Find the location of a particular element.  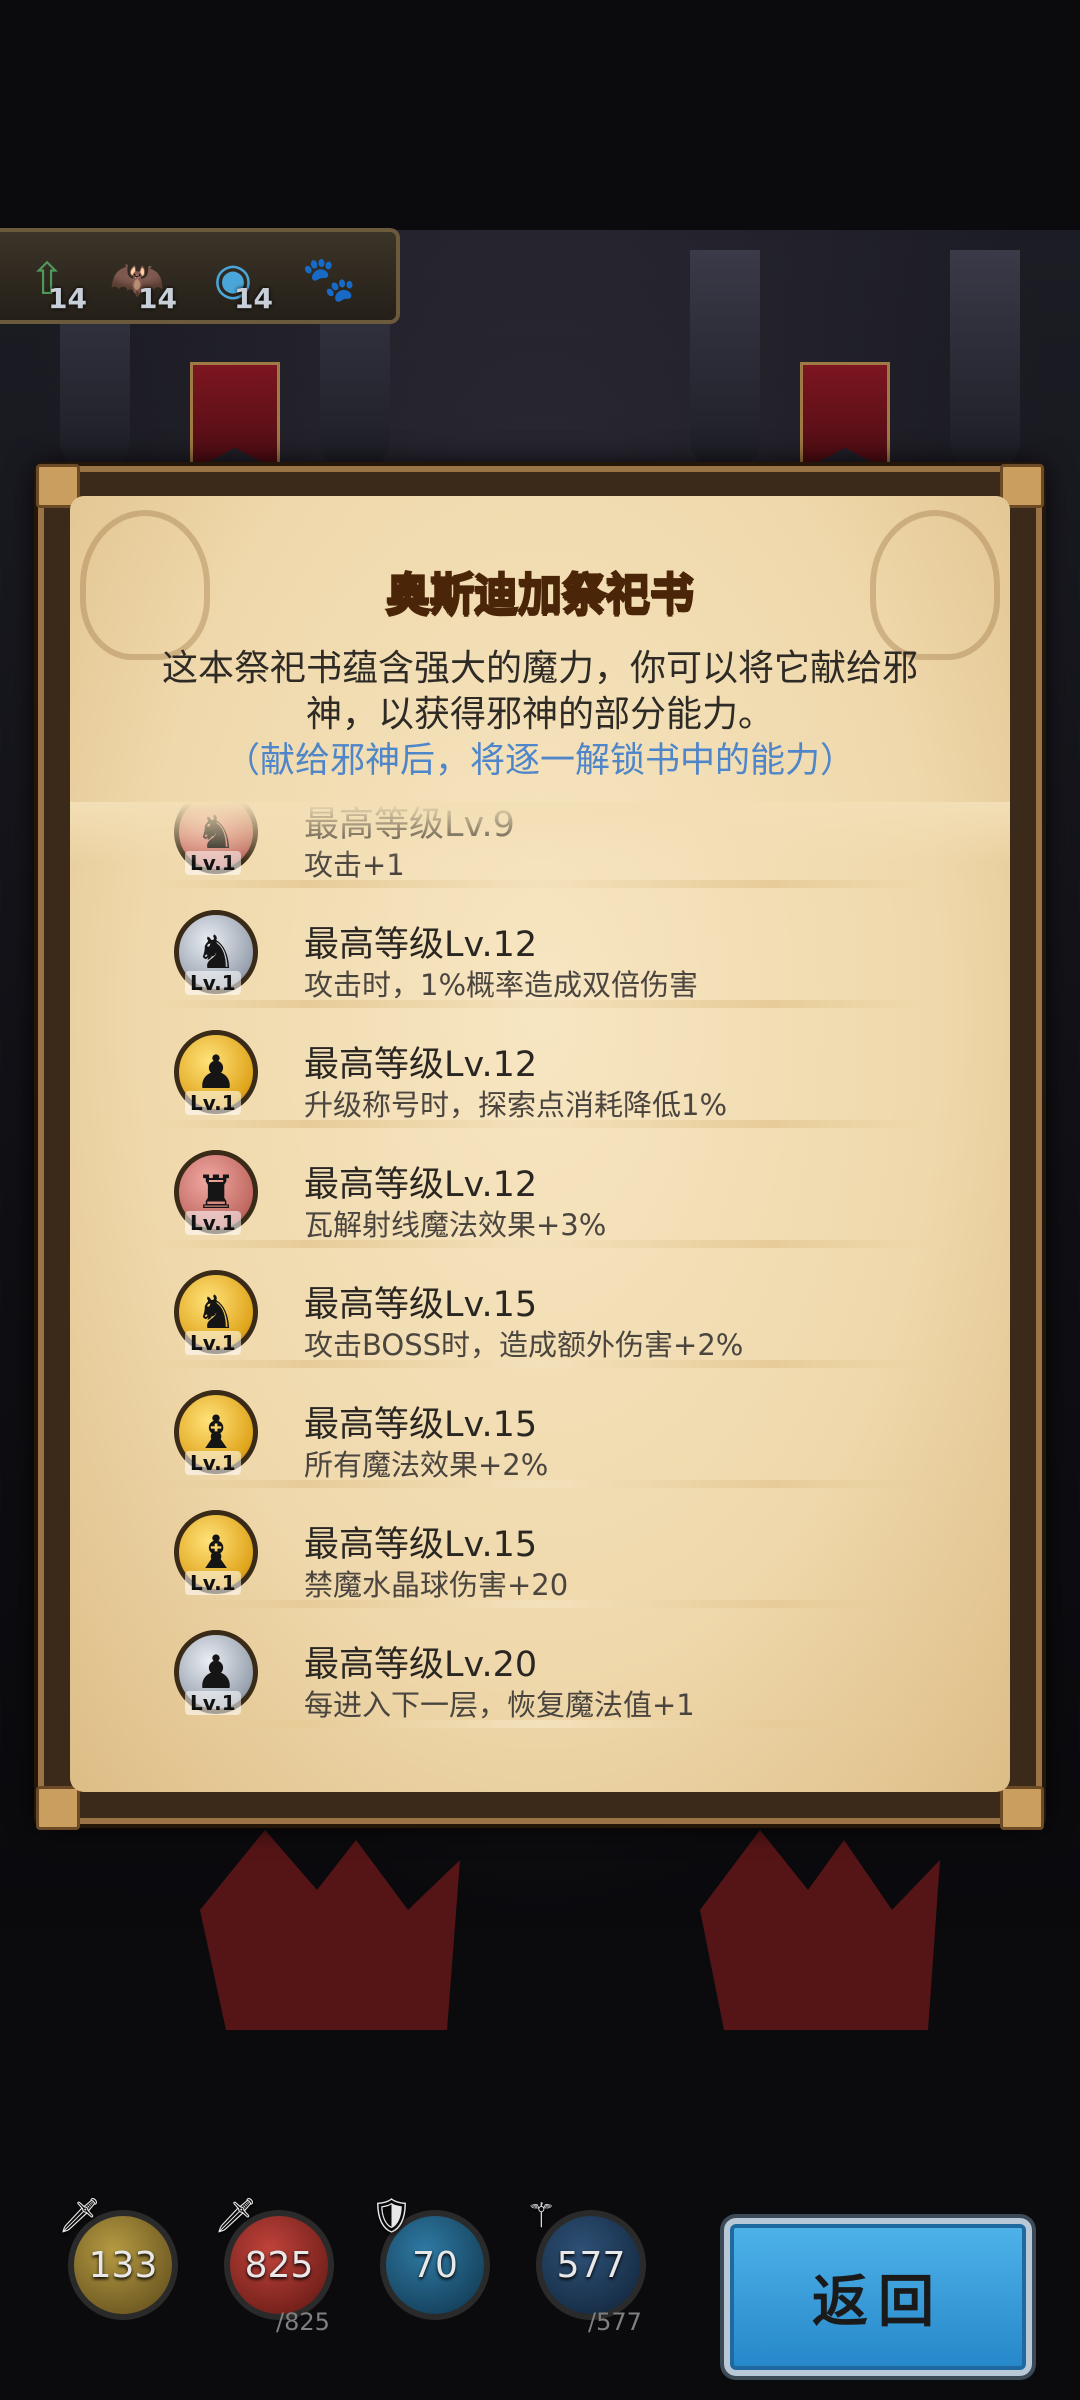

ability-row: ♞ Lv.1 最高等级Lv.9 攻击+1 is located at coordinates (540, 845).